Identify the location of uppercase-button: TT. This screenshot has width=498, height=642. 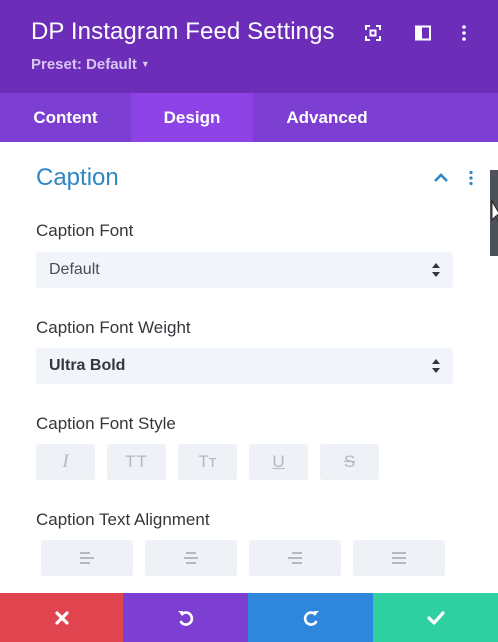
(136, 462).